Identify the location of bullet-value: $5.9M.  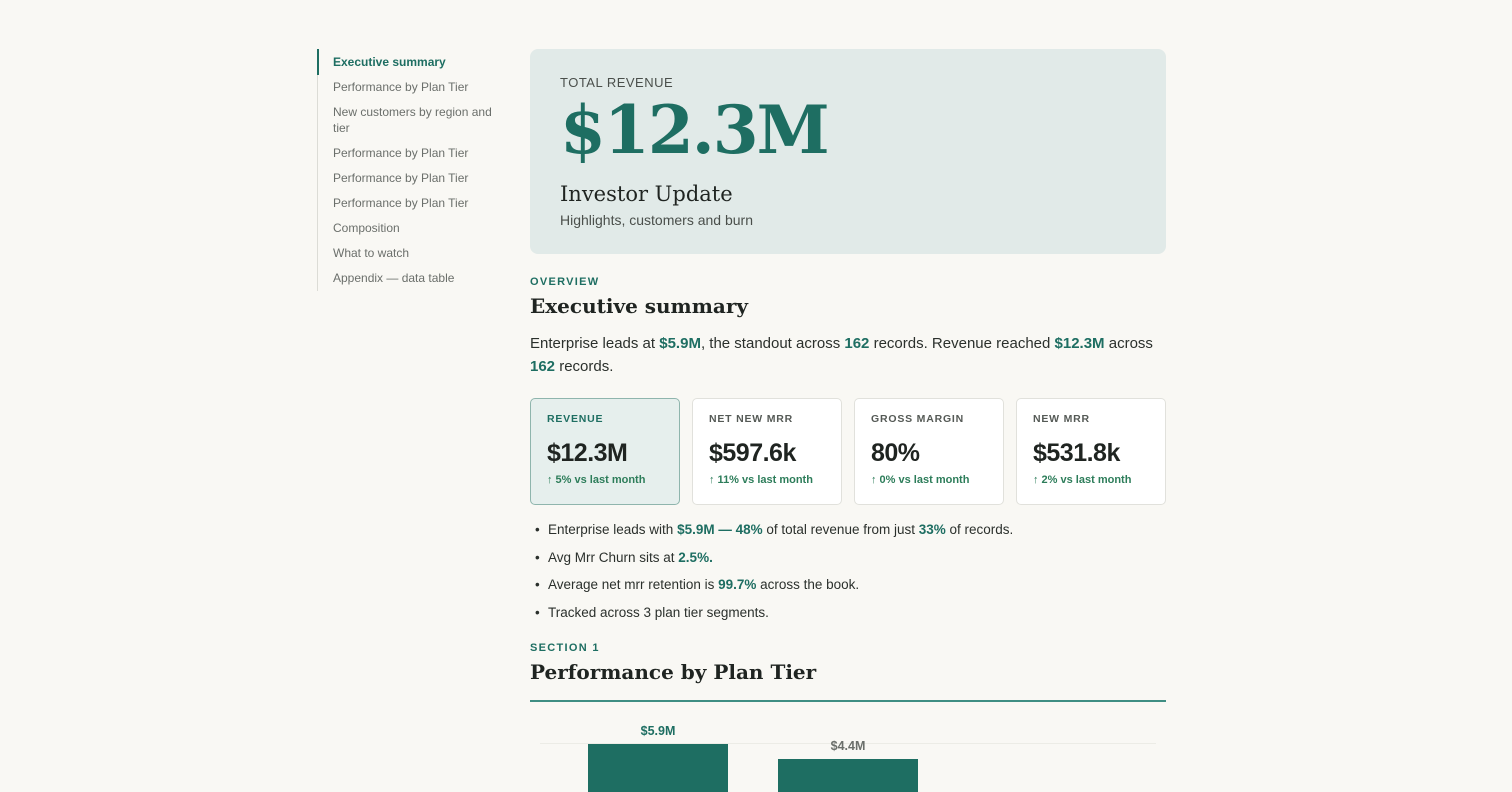
(696, 529).